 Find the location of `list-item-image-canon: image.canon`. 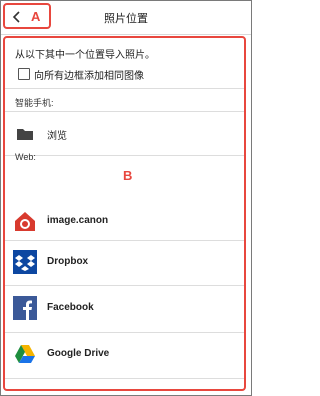

list-item-image-canon: image.canon is located at coordinates (124, 221).